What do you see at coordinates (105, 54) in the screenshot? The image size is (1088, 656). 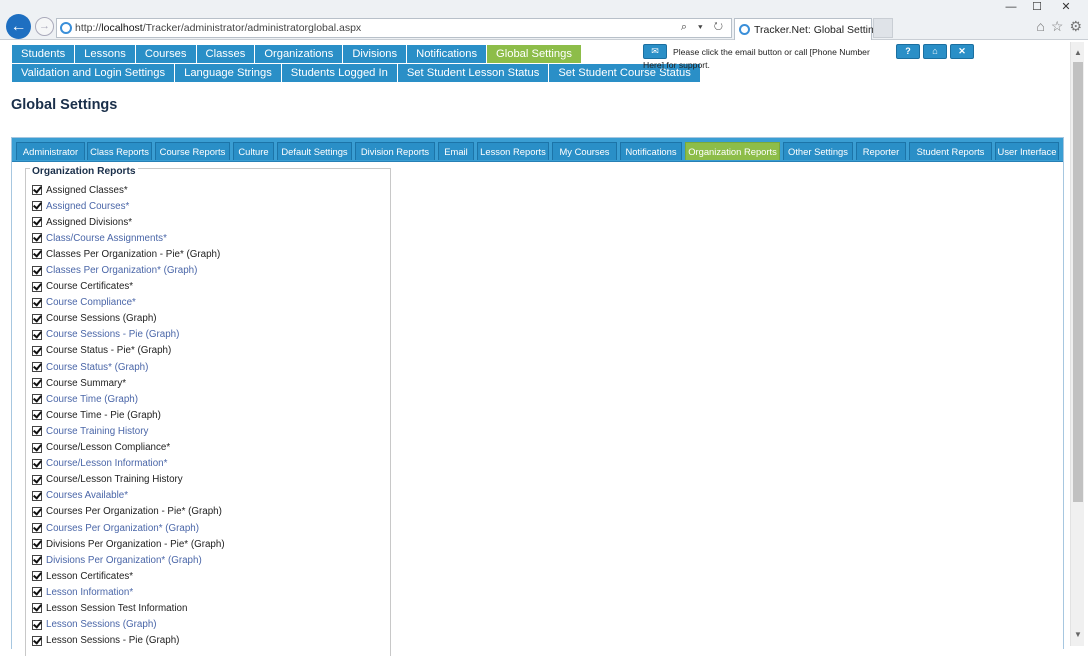 I see `menu-item-lessons: Lessons` at bounding box center [105, 54].